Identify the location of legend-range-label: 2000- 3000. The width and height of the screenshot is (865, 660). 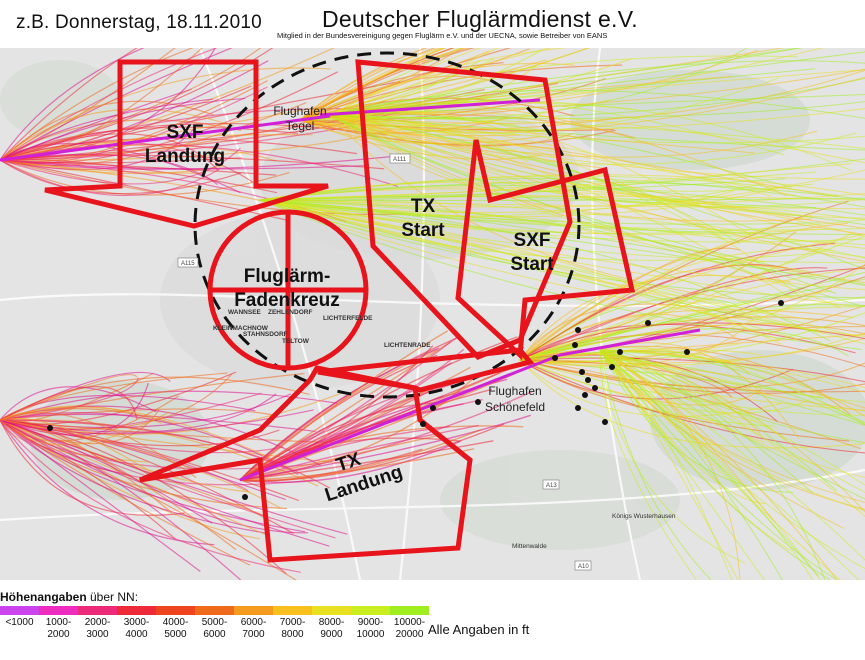
(97, 628).